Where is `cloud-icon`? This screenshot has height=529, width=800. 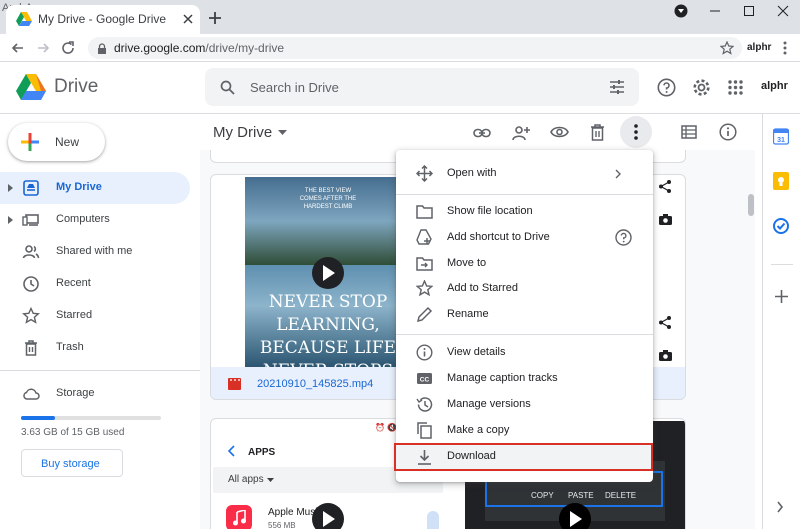
cloud-icon is located at coordinates (31, 394).